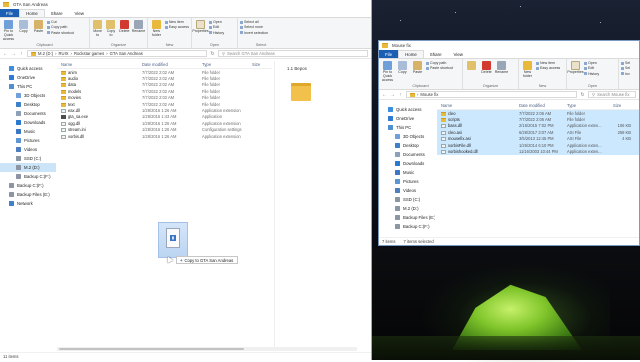 The image size is (640, 362). I want to click on breadcrumb-item: Mouse fix, so click(429, 94).